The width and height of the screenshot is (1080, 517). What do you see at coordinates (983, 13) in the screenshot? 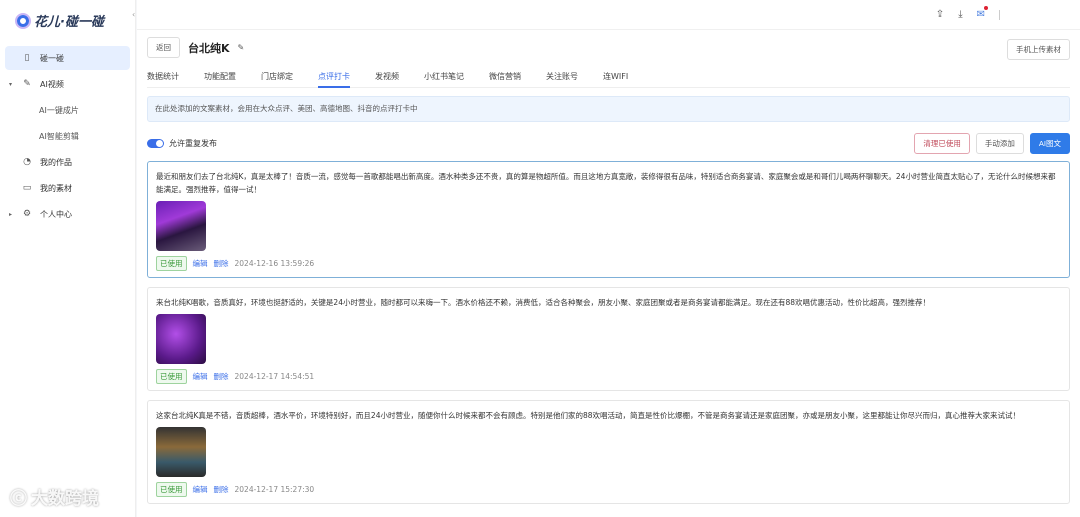
I see `mail-icon: ✉` at bounding box center [983, 13].